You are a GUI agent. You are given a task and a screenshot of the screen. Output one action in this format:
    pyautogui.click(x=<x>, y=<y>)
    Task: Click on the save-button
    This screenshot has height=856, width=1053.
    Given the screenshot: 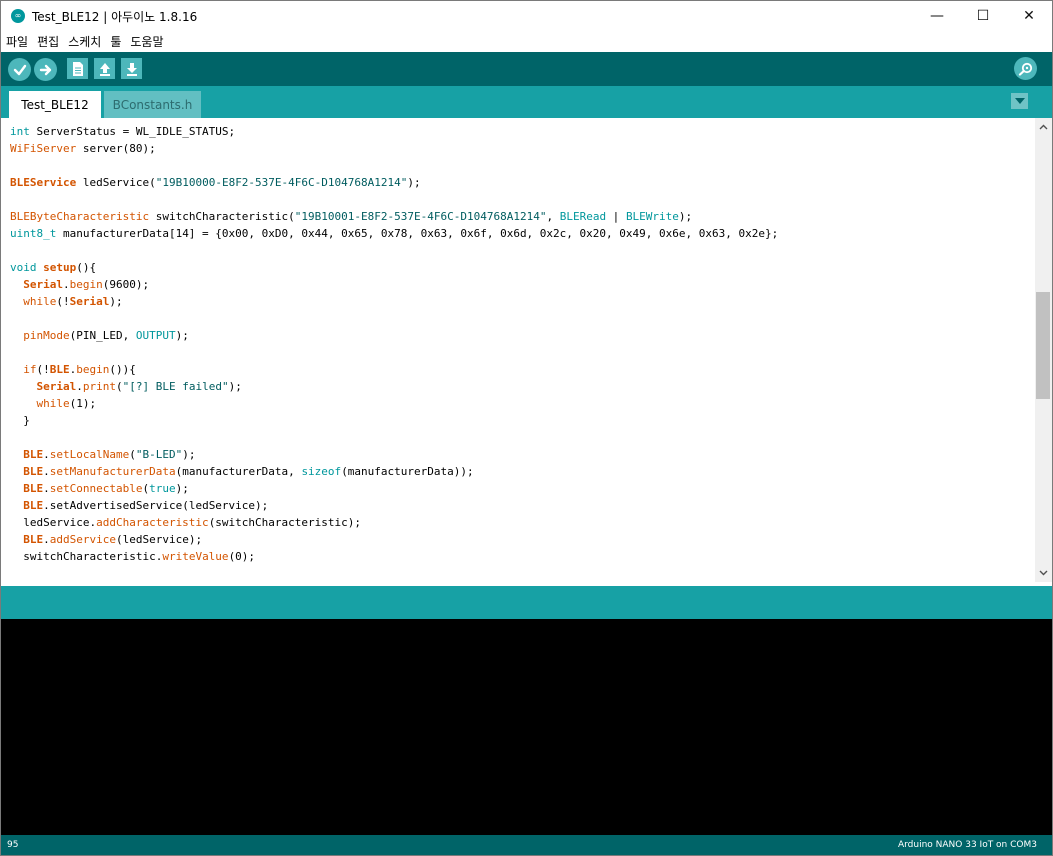 What is the action you would take?
    pyautogui.click(x=131, y=68)
    